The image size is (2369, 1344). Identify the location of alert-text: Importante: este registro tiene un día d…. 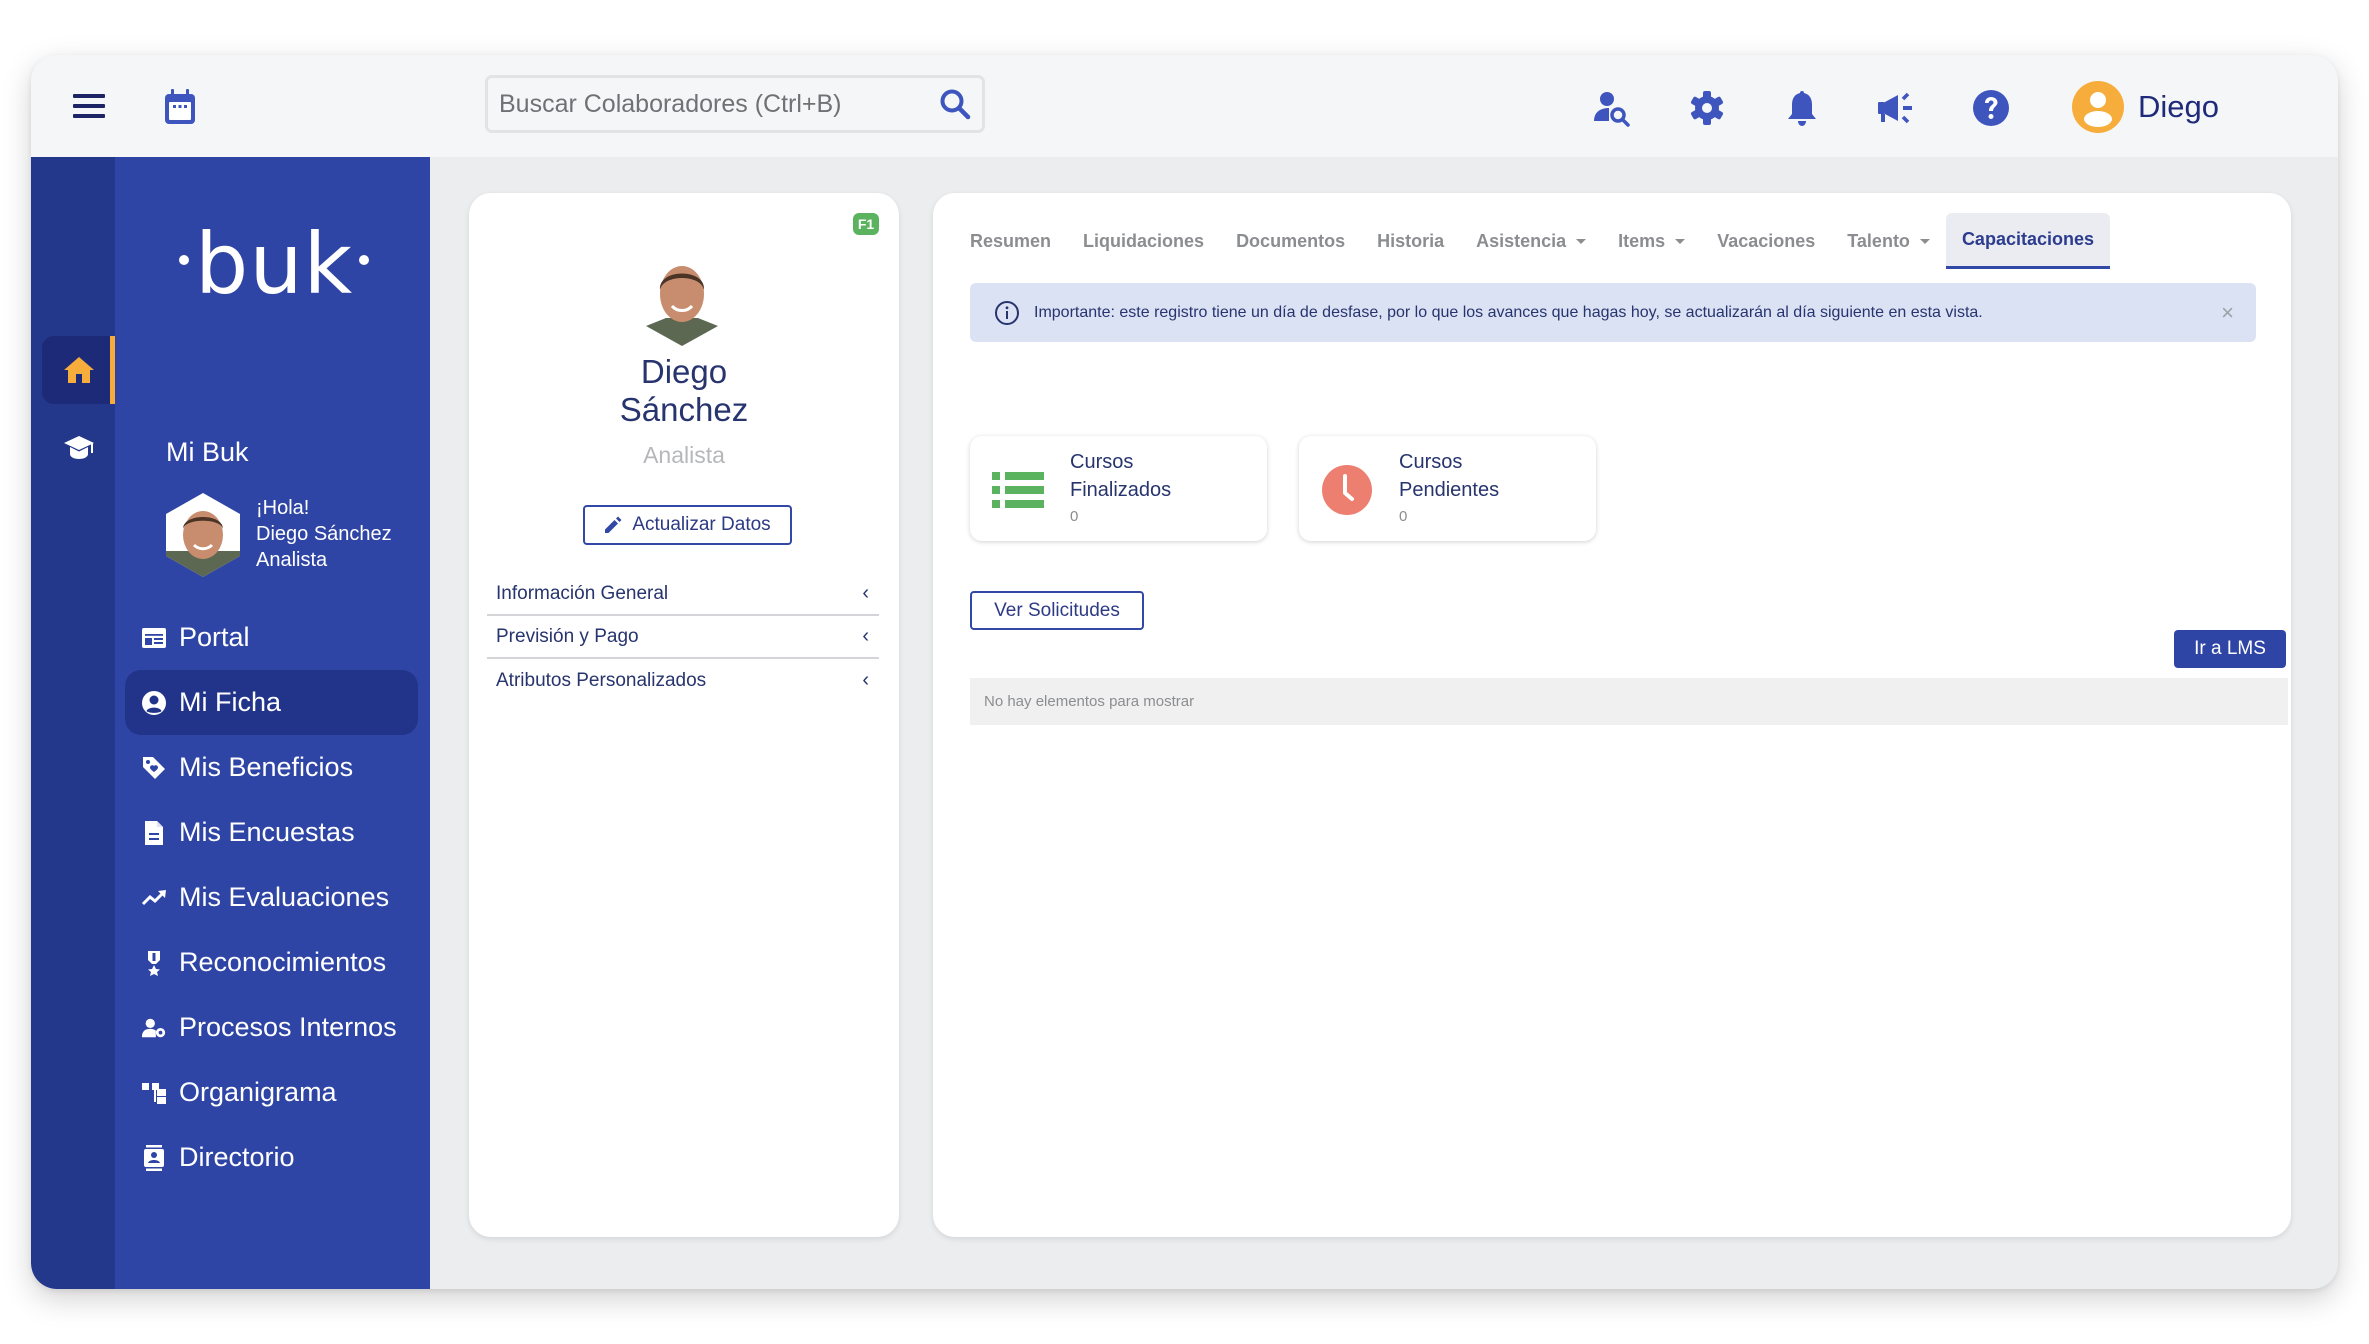
(1508, 312).